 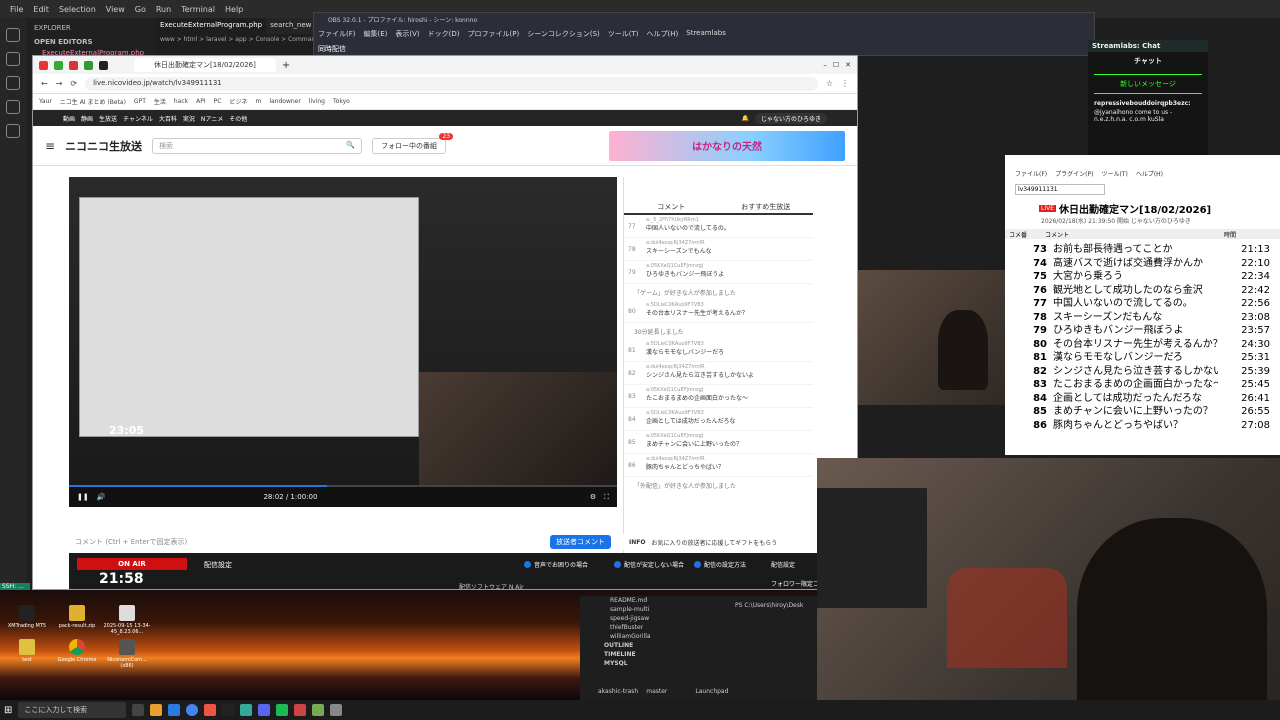 I want to click on viewer-comment-row: 76 観光地として成功したのなら金沢 22:42, so click(x=1137, y=291).